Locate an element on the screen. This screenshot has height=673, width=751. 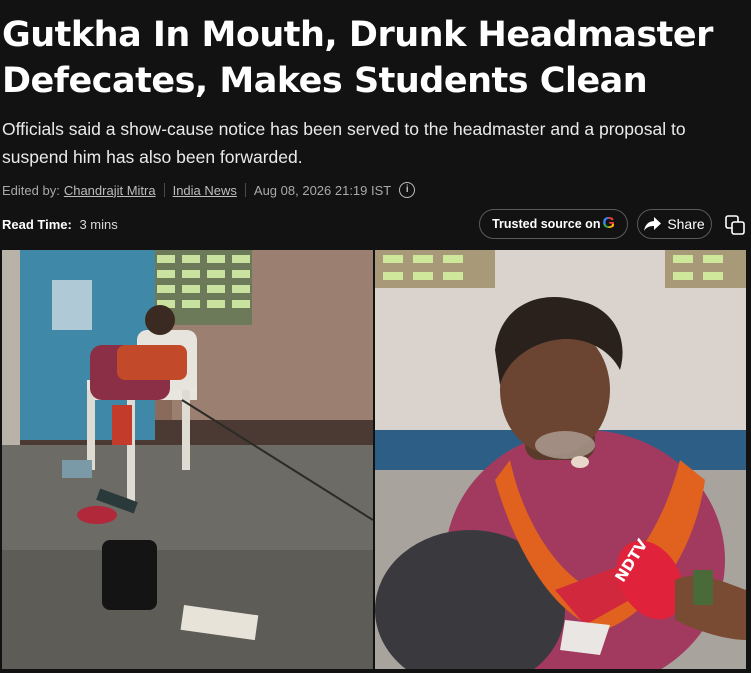
edited-by-label: Edited by: is located at coordinates (31, 190).